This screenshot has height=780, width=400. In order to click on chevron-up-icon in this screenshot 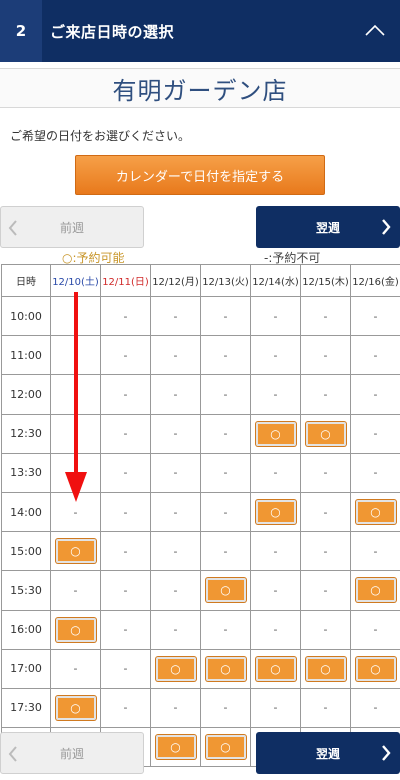, I will do `click(375, 31)`.